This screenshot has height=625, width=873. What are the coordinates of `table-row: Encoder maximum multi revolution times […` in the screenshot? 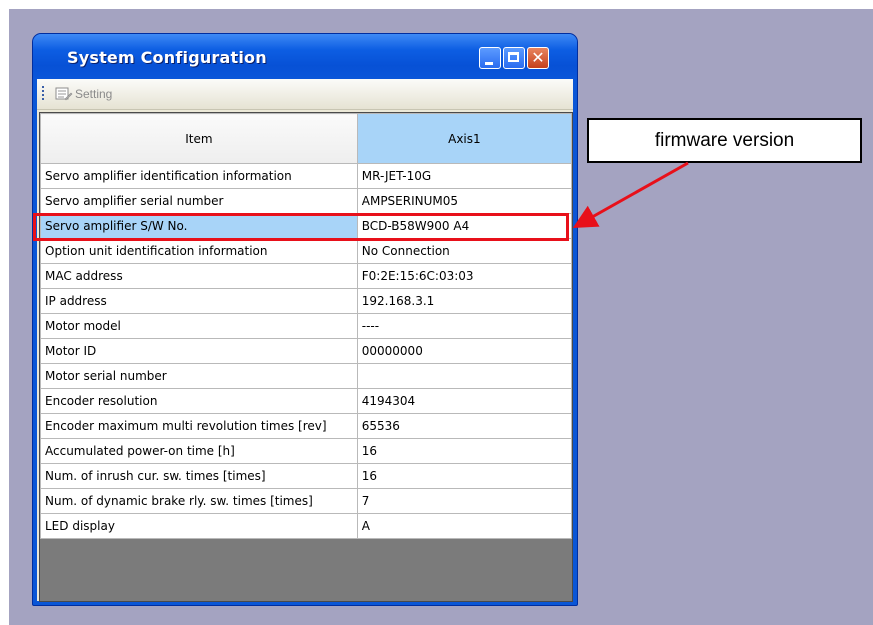 It's located at (306, 426).